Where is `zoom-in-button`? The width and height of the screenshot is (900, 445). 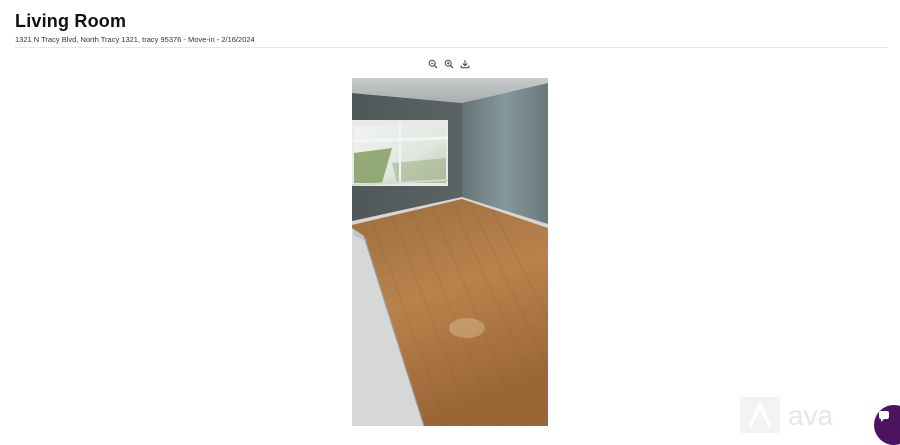
zoom-in-button is located at coordinates (449, 64).